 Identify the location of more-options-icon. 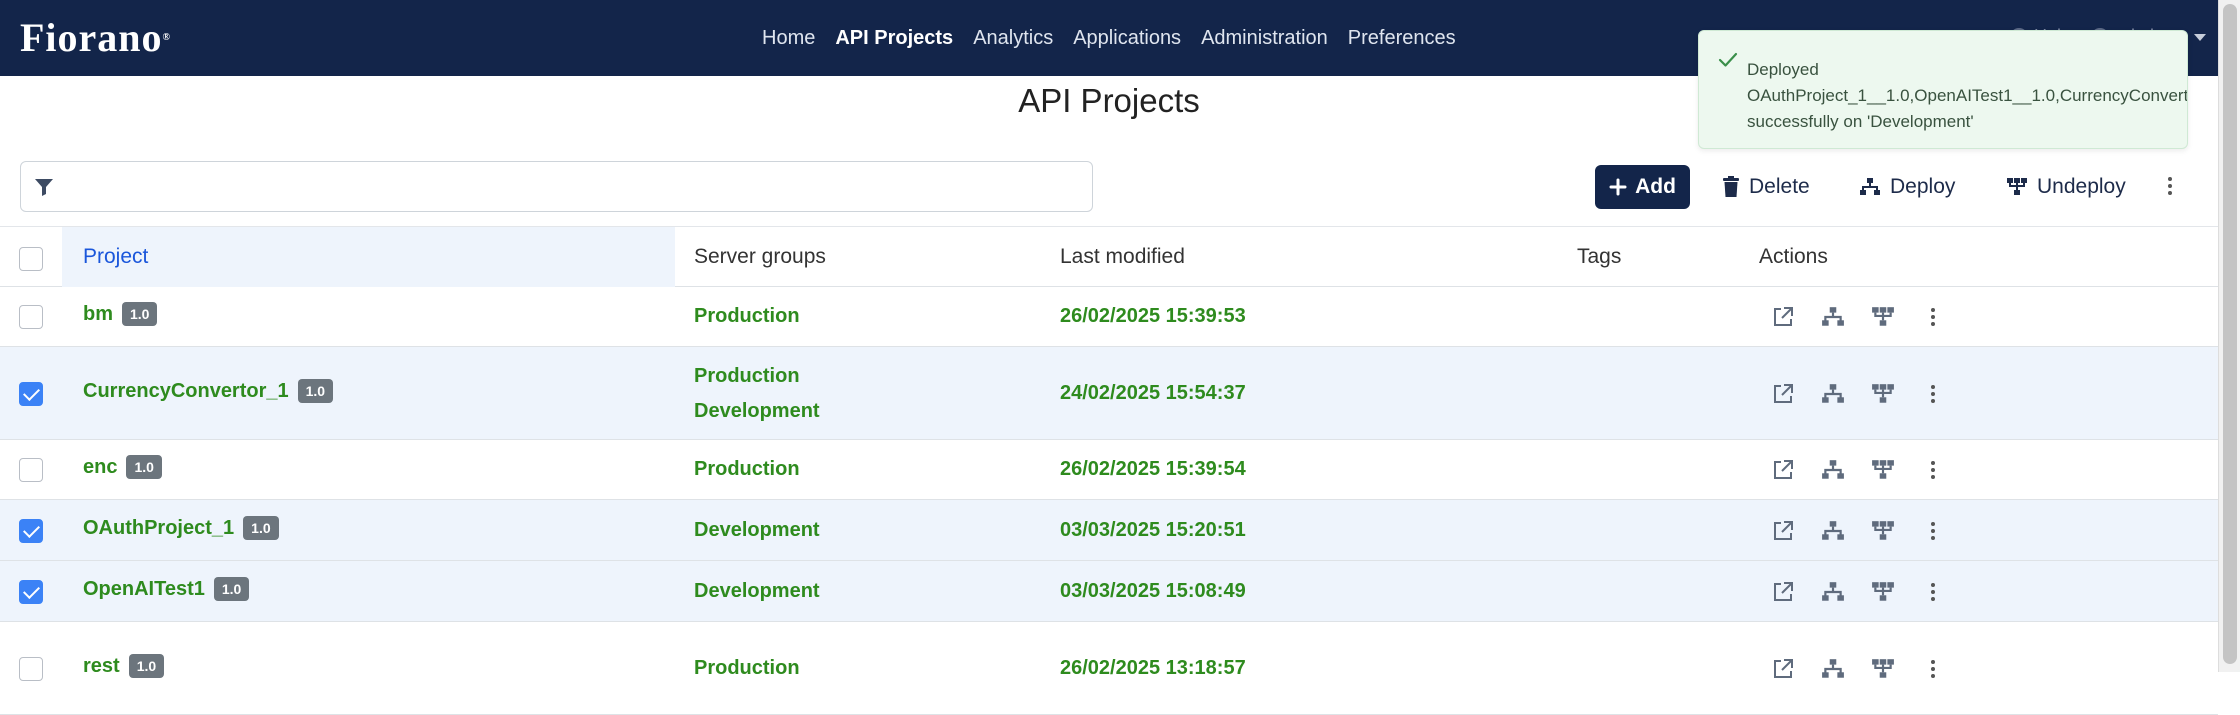
(2170, 186).